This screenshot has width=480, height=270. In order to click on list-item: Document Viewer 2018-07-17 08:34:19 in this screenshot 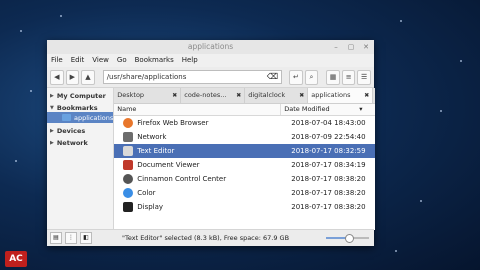, I will do `click(244, 165)`.